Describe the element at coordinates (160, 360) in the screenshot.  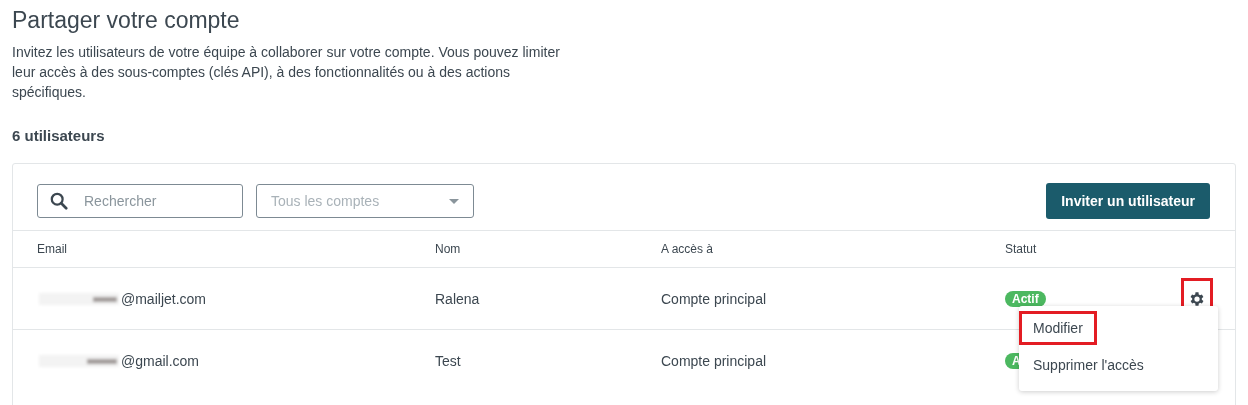
I see `table-cell: @gmail.com` at that location.